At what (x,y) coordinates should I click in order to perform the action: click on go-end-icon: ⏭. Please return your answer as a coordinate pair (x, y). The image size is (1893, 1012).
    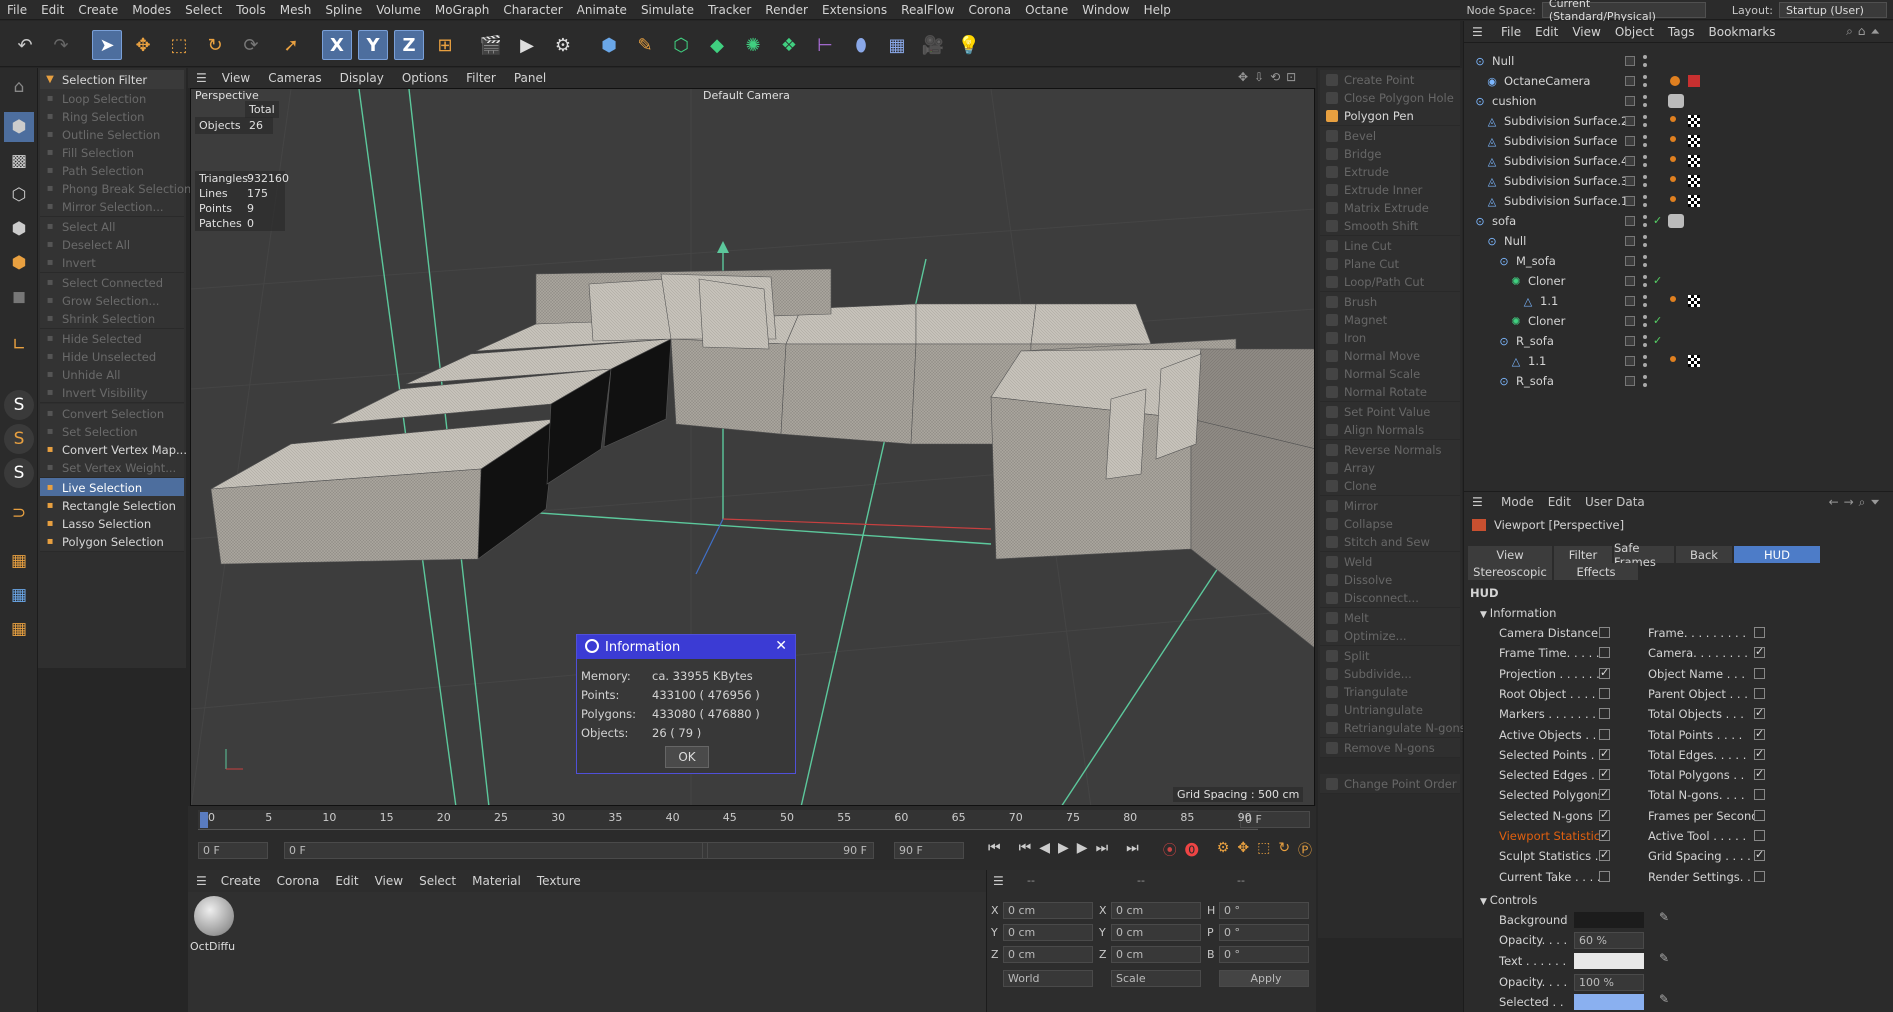
    Looking at the image, I should click on (1132, 850).